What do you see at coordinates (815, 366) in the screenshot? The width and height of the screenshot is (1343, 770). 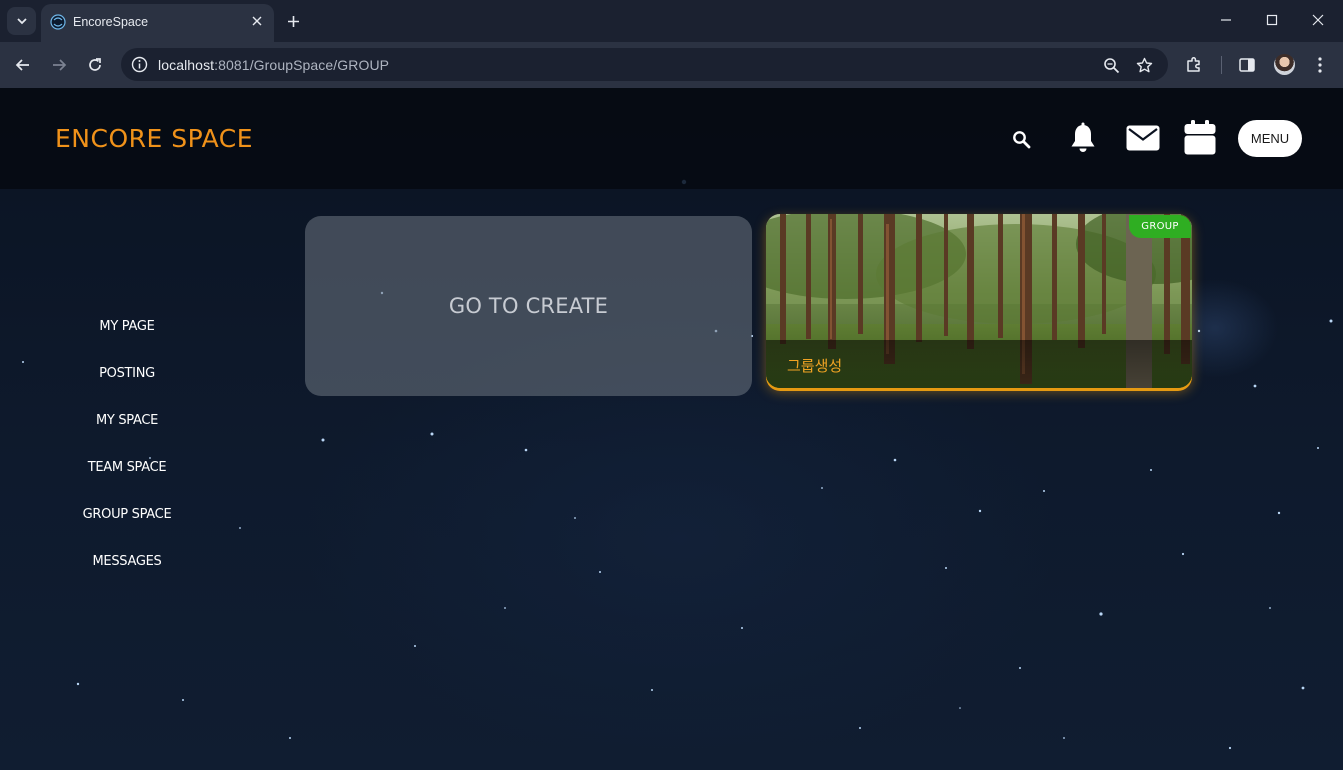 I see `group-card-title: 그룹생성` at bounding box center [815, 366].